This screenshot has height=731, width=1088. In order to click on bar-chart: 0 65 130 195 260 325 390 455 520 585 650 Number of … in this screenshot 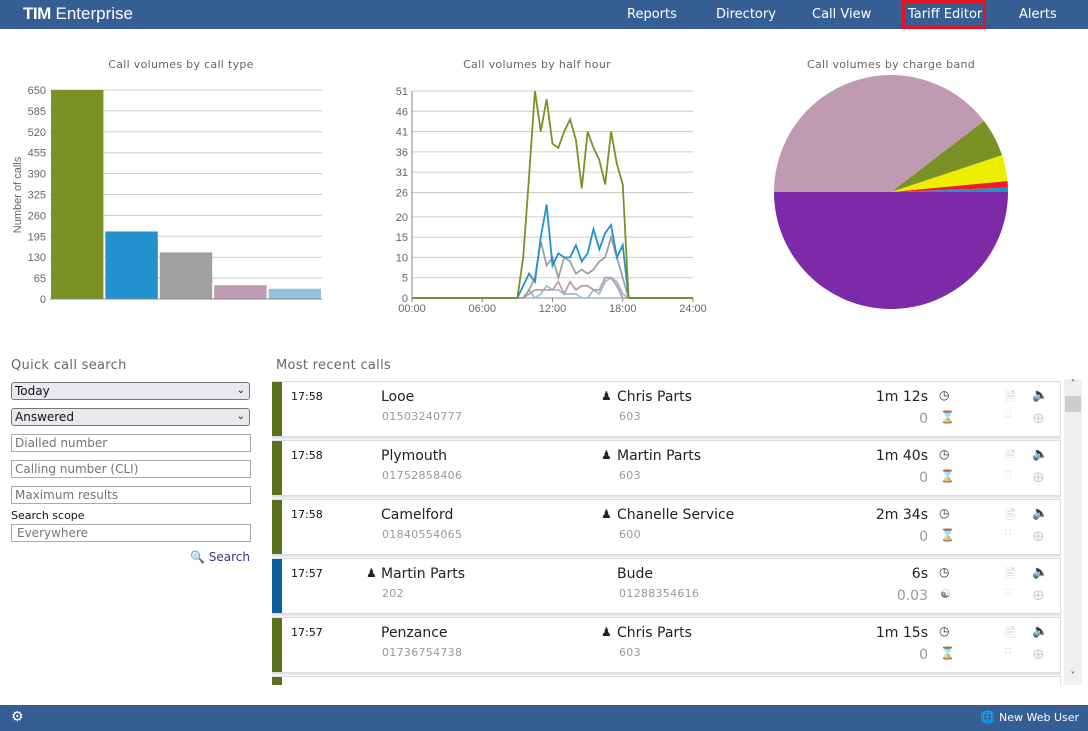, I will do `click(167, 195)`.